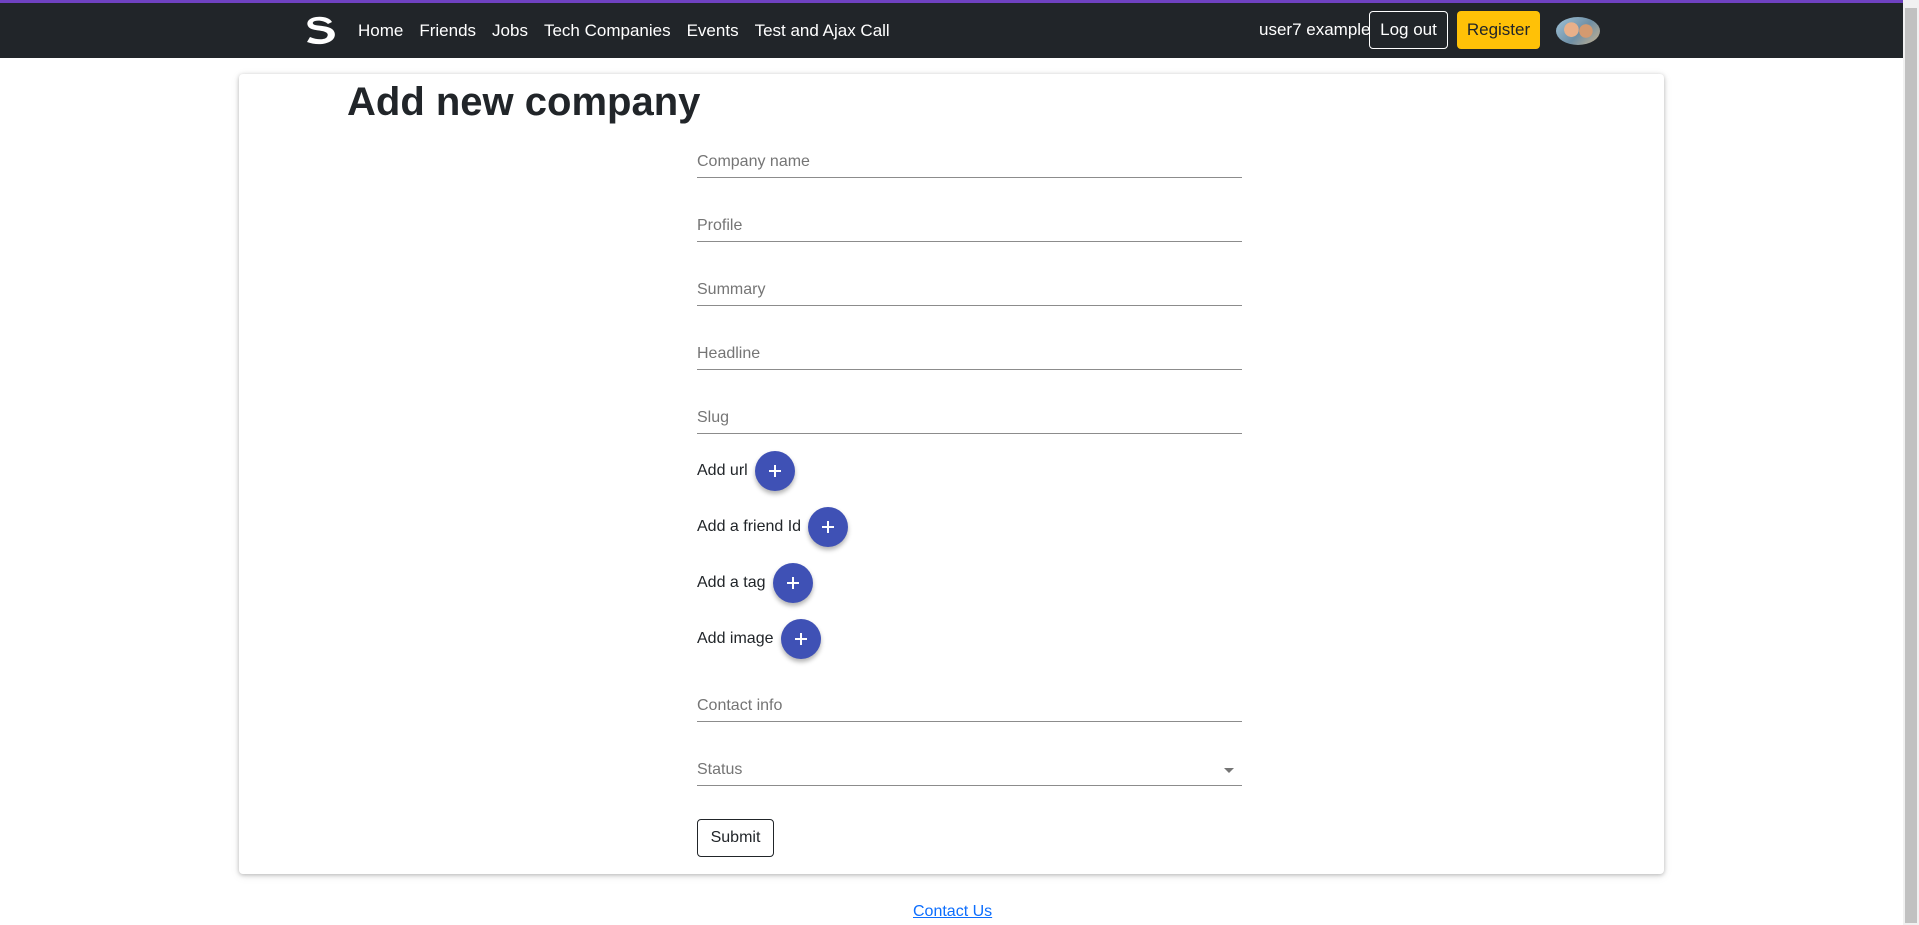 The height and width of the screenshot is (925, 1919). I want to click on headline-field, so click(969, 355).